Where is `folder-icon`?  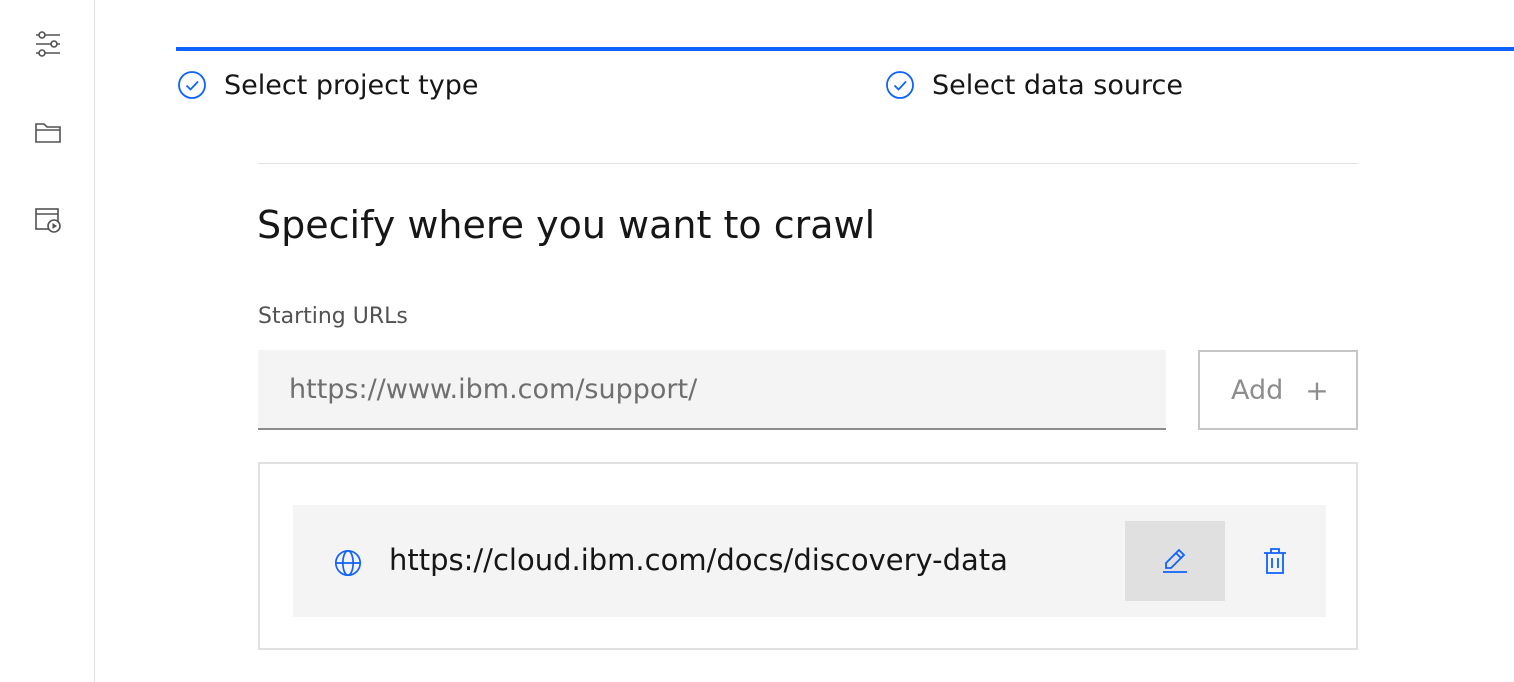
folder-icon is located at coordinates (48, 133).